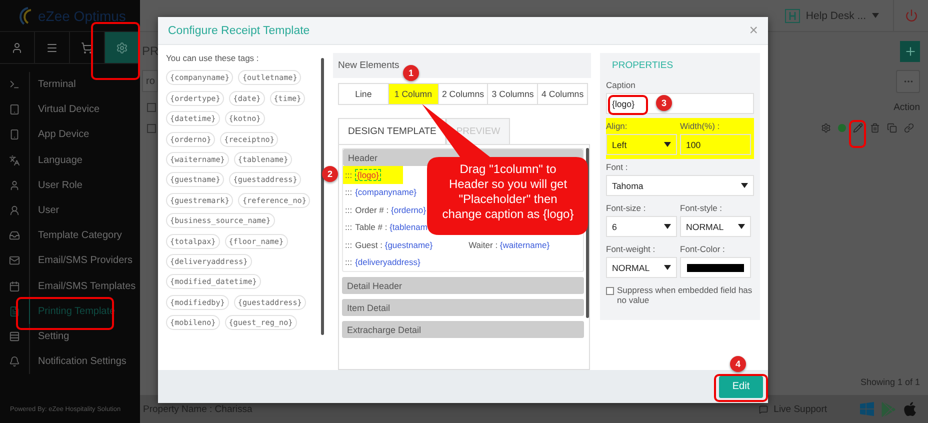  Describe the element at coordinates (909, 128) in the screenshot. I see `link-icon` at that location.